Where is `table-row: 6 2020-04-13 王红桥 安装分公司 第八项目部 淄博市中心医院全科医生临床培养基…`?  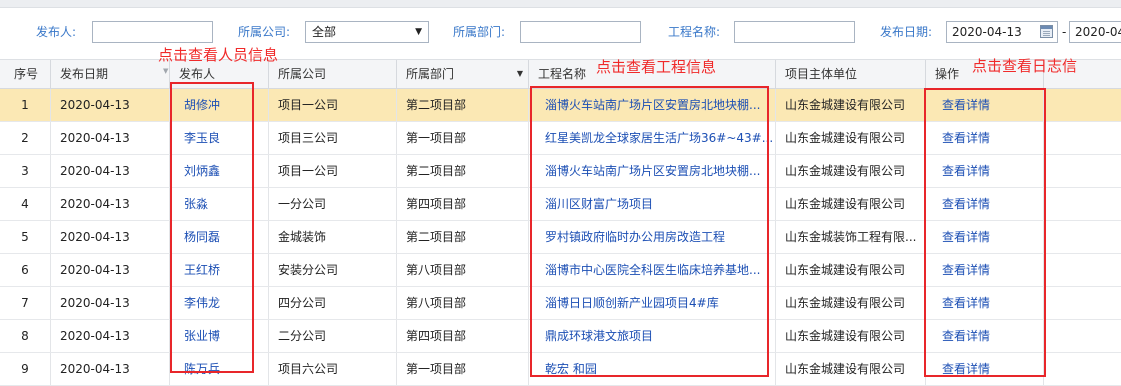
table-row: 6 2020-04-13 王红桥 安装分公司 第八项目部 淄博市中心医院全科医生临床培养基… is located at coordinates (560, 270).